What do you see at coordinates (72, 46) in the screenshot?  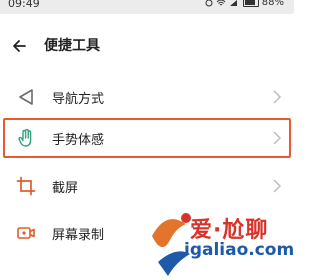 I see `page-title: 便捷工具` at bounding box center [72, 46].